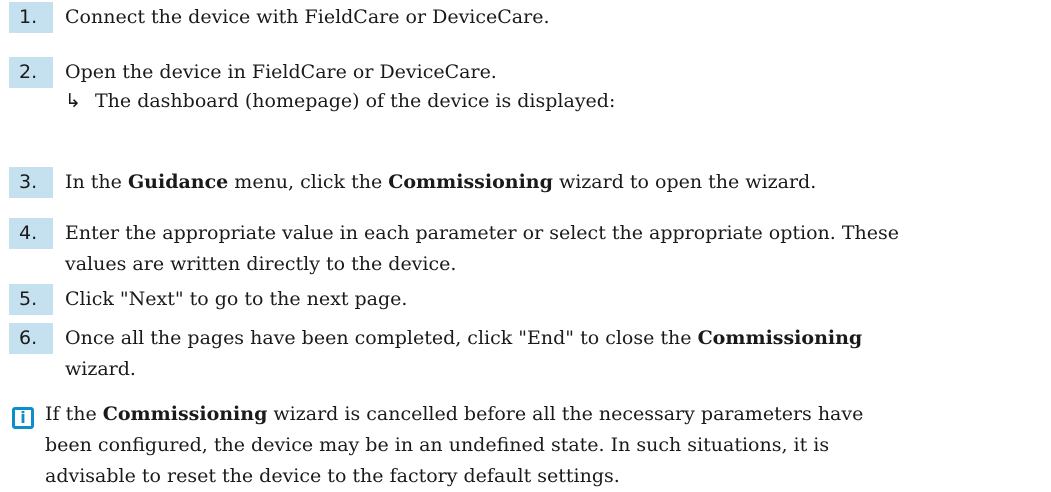 The height and width of the screenshot is (492, 1051). What do you see at coordinates (31, 299) in the screenshot?
I see `step-number: 5.` at bounding box center [31, 299].